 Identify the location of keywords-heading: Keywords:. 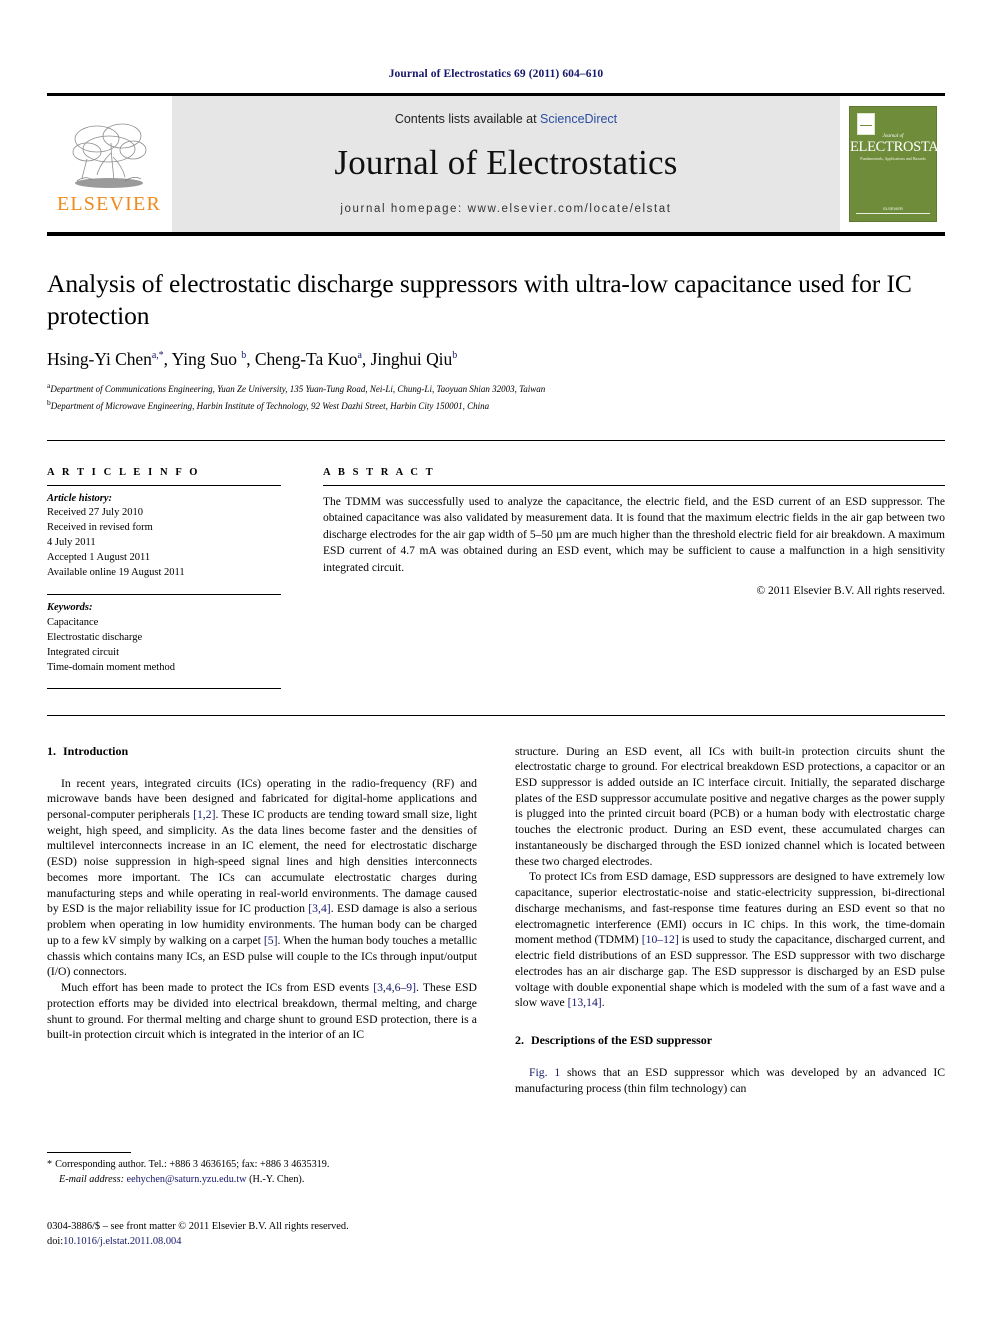
(70, 607).